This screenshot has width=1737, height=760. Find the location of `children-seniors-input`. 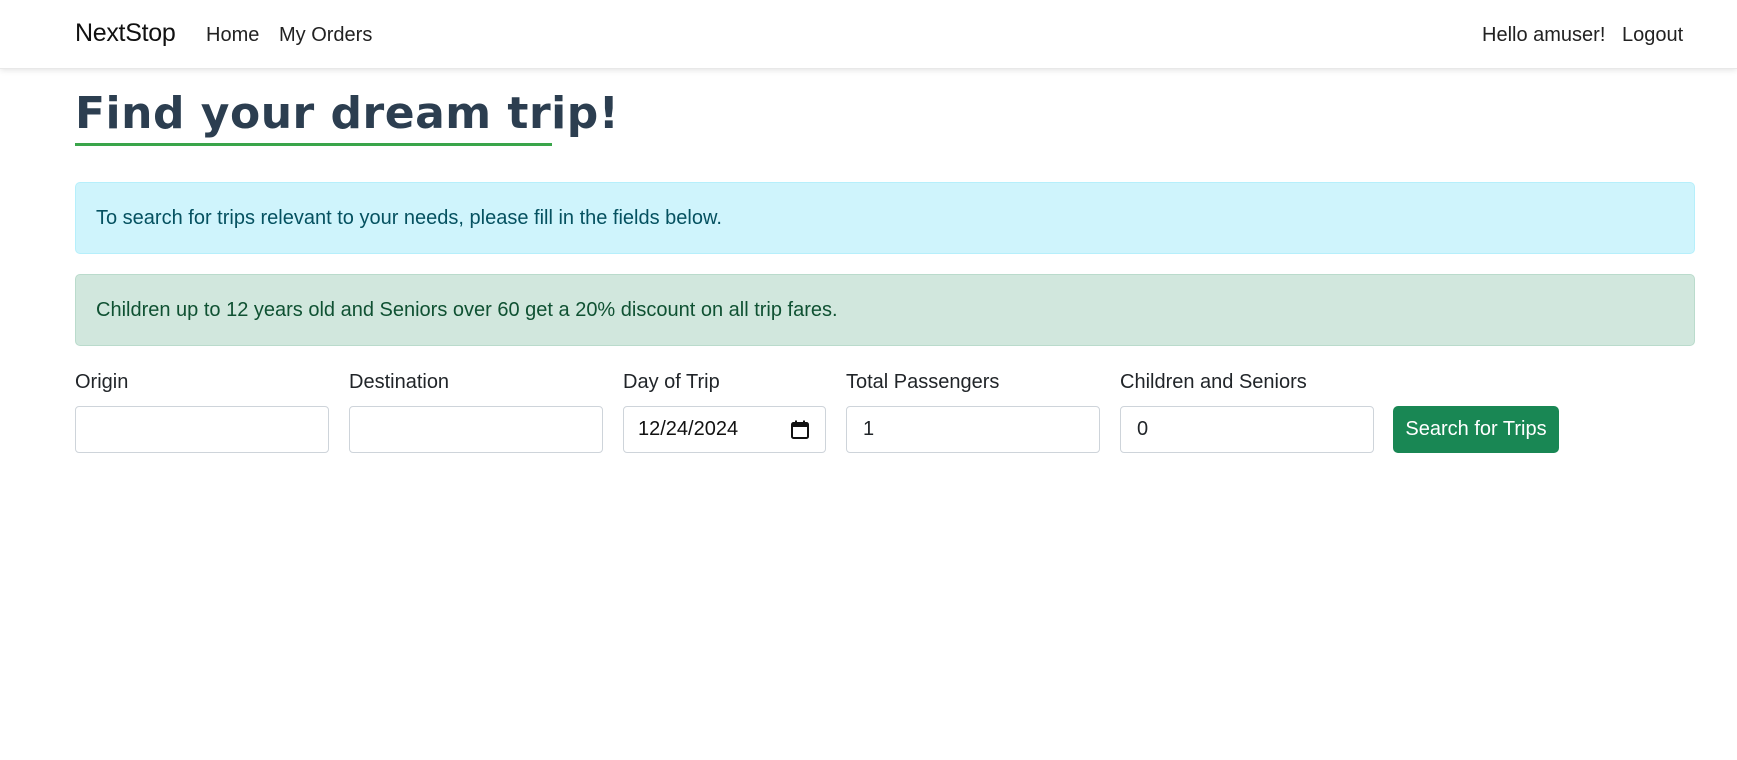

children-seniors-input is located at coordinates (1247, 429).